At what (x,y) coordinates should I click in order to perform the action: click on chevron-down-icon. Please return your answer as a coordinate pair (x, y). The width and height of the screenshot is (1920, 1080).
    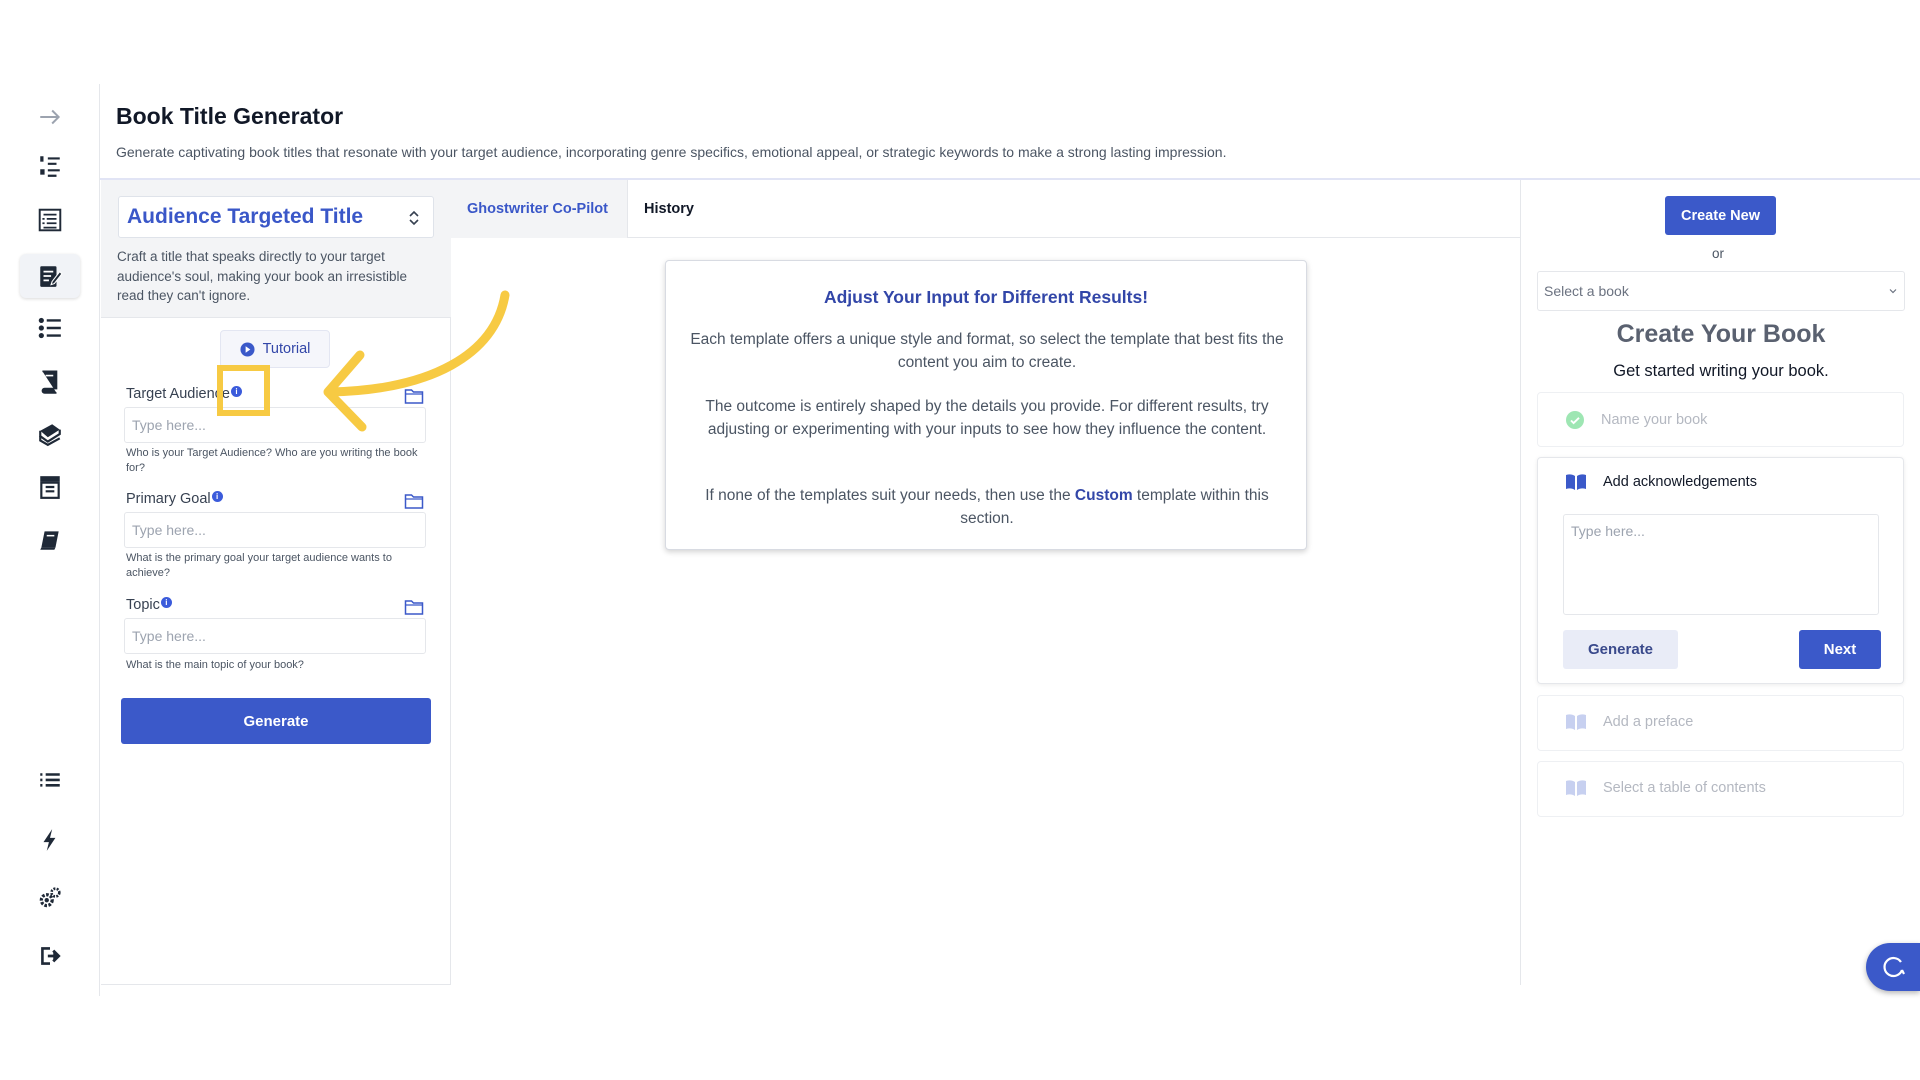
    Looking at the image, I should click on (1893, 291).